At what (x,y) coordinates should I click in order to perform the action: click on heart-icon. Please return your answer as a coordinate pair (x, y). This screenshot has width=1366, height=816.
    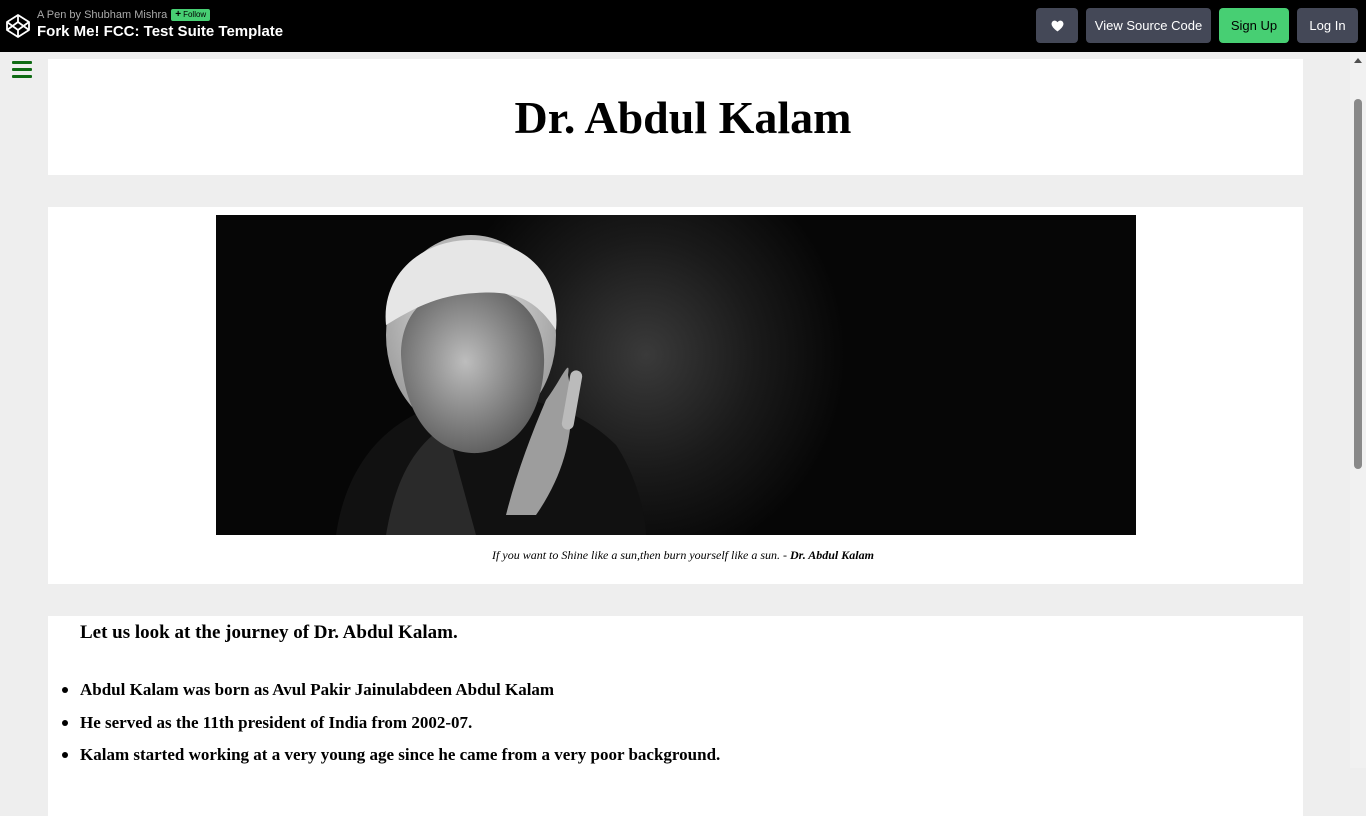
    Looking at the image, I should click on (1057, 25).